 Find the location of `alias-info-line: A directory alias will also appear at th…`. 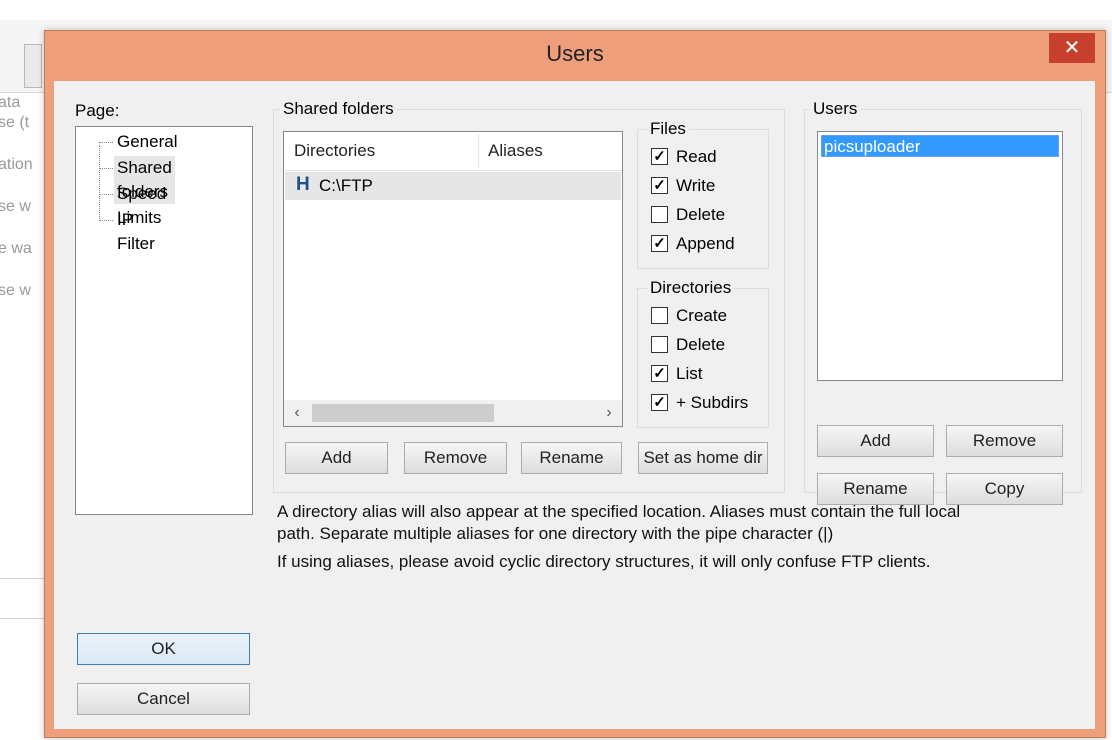

alias-info-line: A directory alias will also appear at th… is located at coordinates (619, 511).